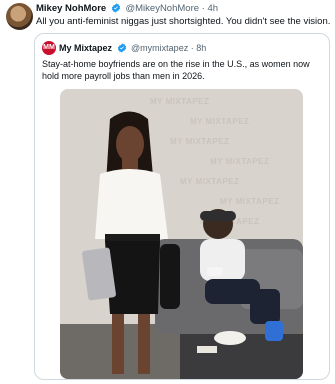 This screenshot has width=335, height=384. I want to click on author-handle: @MikeyNohMore, so click(163, 8).